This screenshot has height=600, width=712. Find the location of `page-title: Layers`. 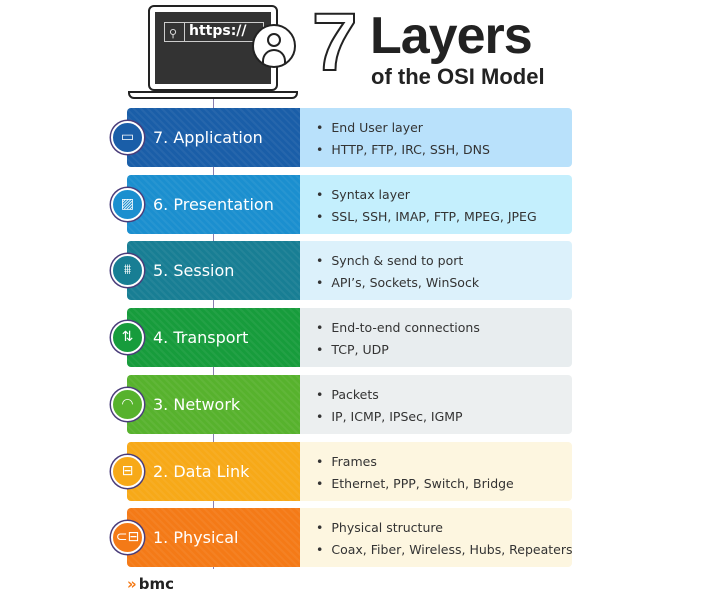

page-title: Layers is located at coordinates (451, 36).